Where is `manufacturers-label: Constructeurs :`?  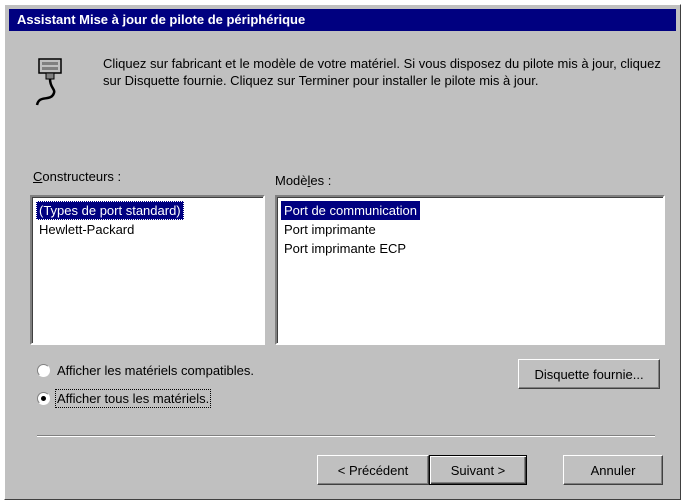
manufacturers-label: Constructeurs : is located at coordinates (77, 176).